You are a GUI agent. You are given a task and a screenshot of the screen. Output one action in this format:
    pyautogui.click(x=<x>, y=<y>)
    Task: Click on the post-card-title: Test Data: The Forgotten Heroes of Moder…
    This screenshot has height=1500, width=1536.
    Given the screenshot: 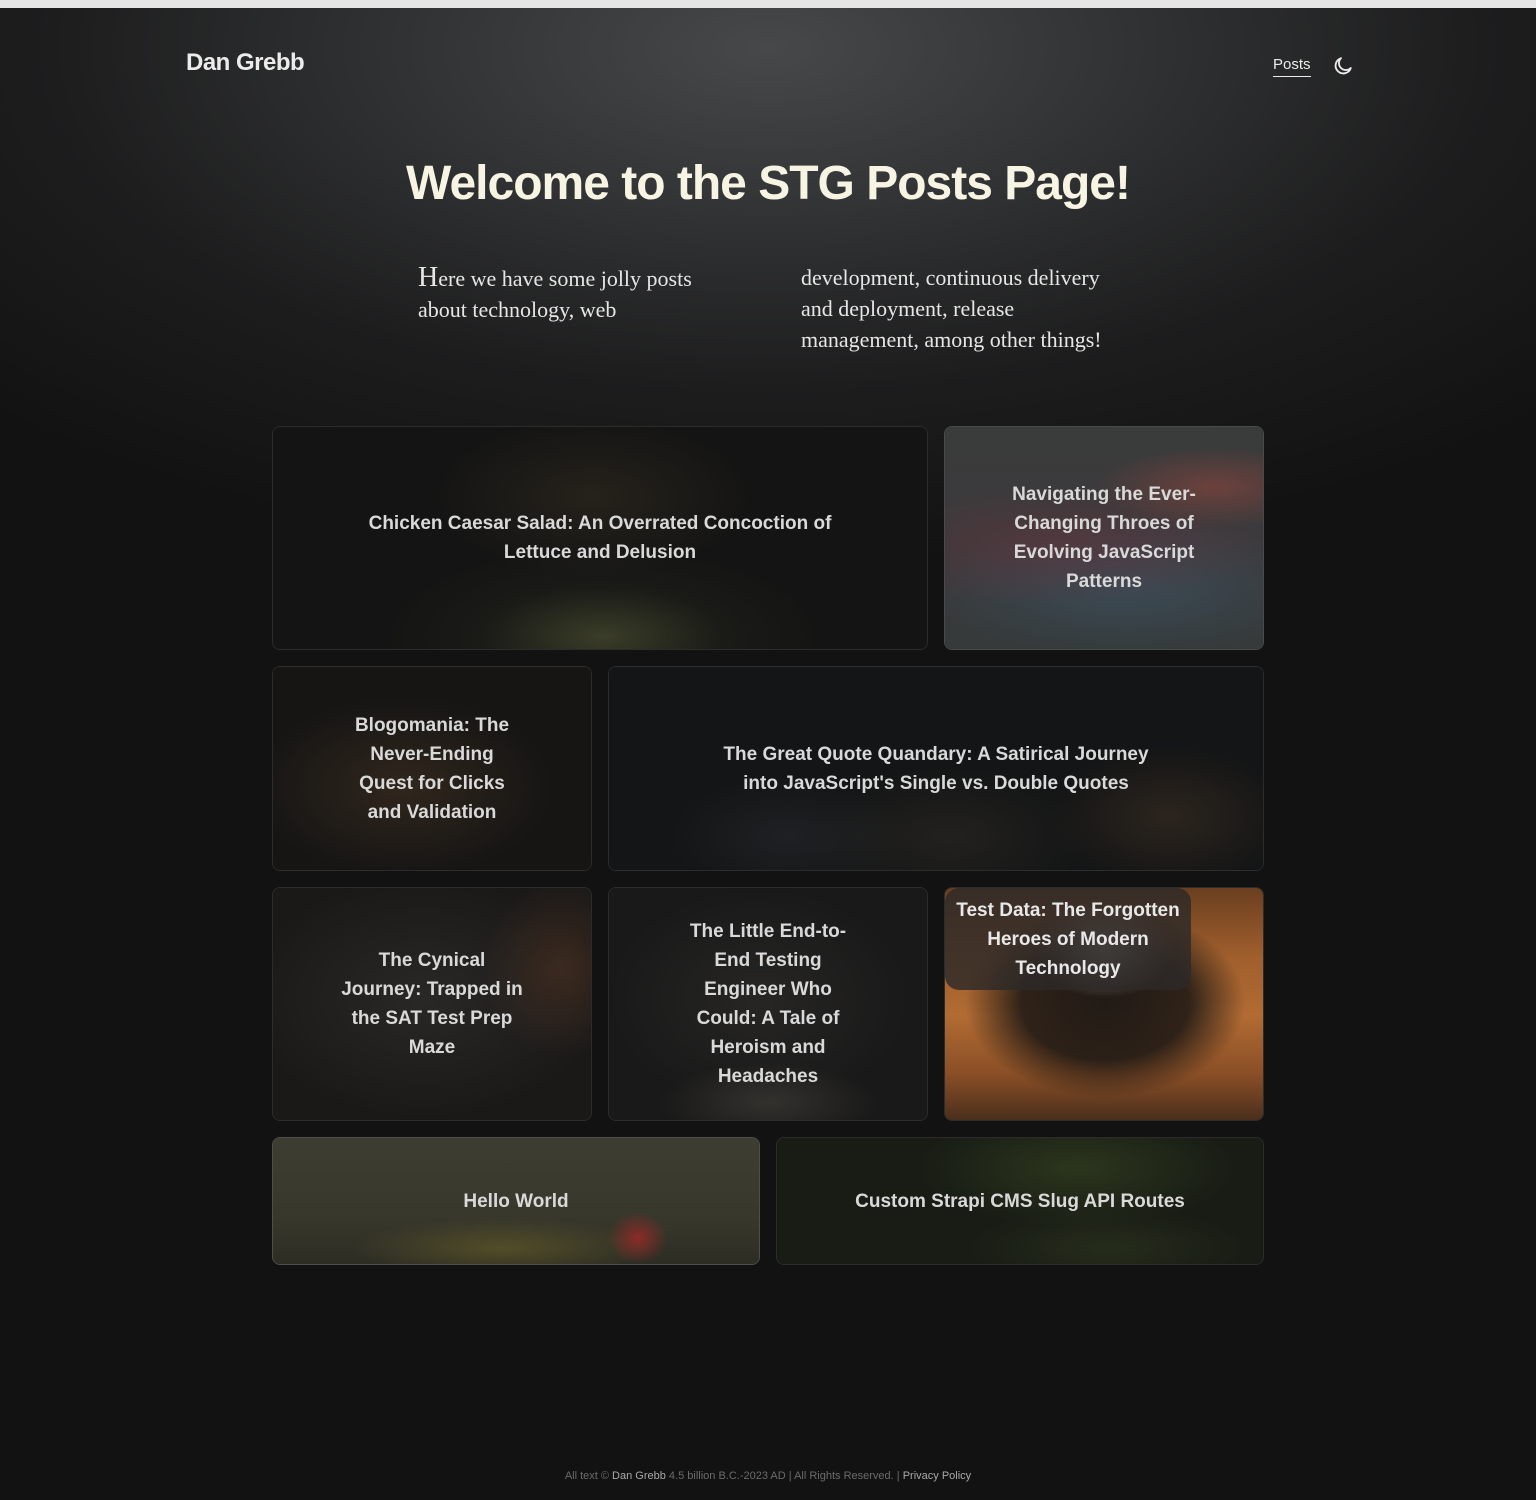 What is the action you would take?
    pyautogui.click(x=1068, y=939)
    